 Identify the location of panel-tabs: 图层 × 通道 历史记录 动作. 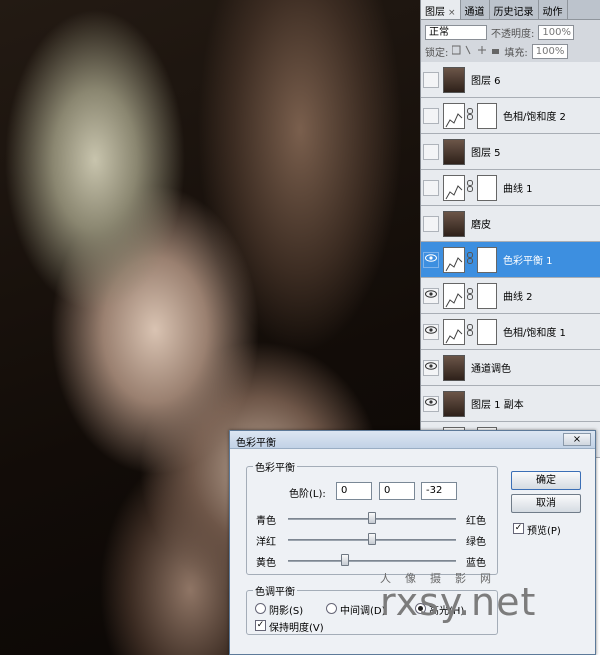
(510, 10).